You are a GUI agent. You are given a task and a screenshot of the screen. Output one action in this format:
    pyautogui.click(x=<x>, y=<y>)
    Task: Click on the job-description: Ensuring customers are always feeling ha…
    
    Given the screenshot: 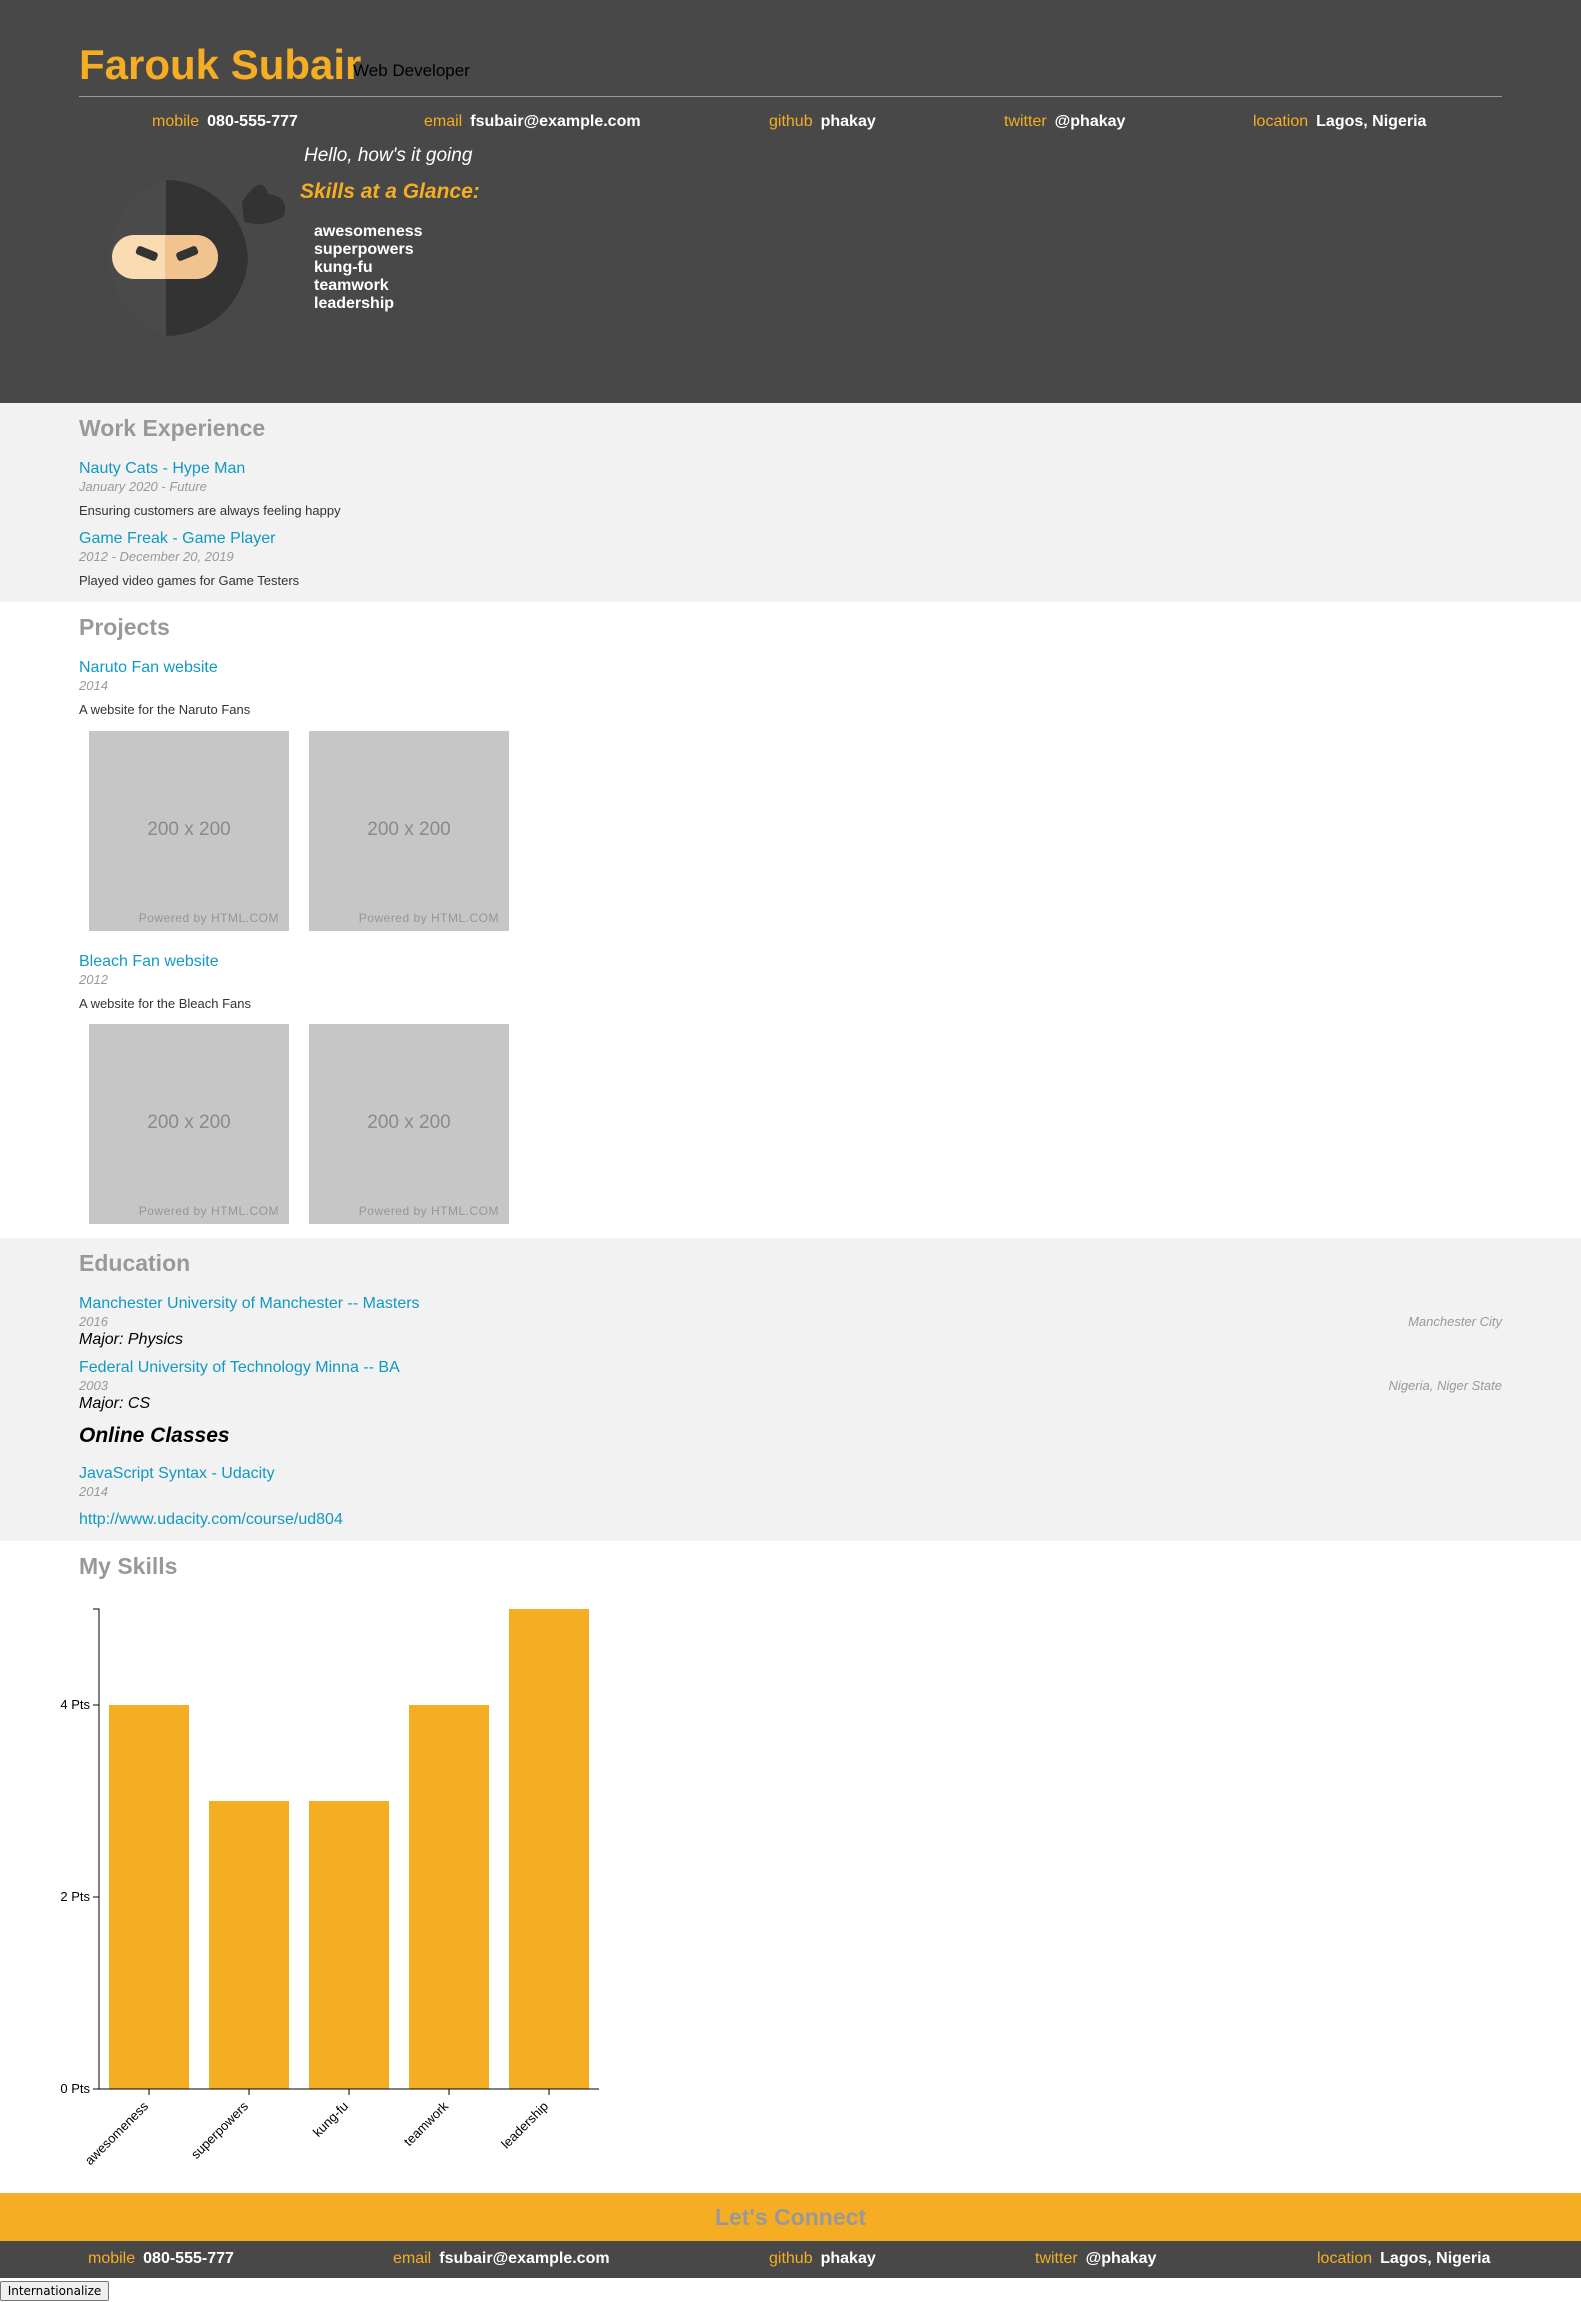 What is the action you would take?
    pyautogui.click(x=210, y=510)
    